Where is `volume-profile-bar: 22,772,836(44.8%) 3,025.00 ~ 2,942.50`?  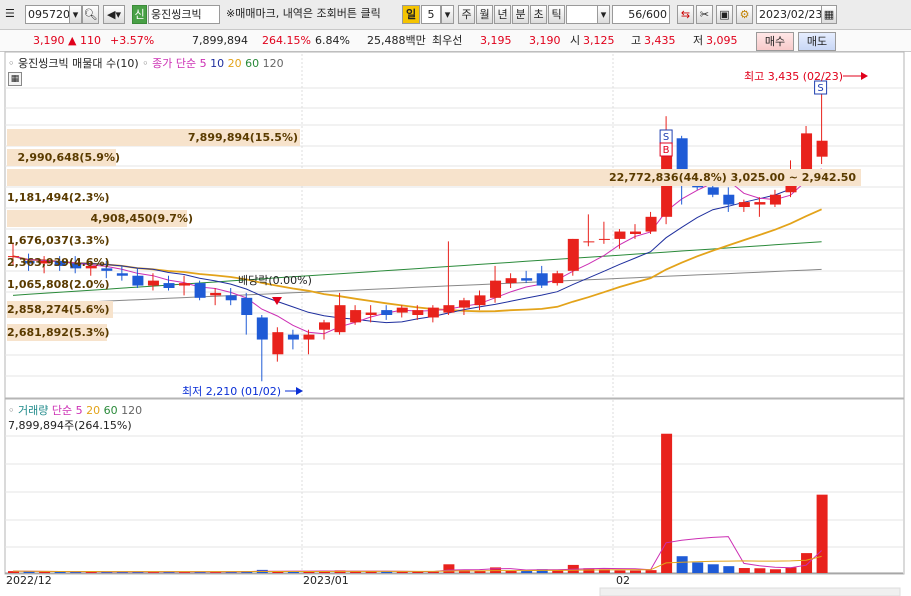 volume-profile-bar: 22,772,836(44.8%) 3,025.00 ~ 2,942.50 is located at coordinates (434, 177).